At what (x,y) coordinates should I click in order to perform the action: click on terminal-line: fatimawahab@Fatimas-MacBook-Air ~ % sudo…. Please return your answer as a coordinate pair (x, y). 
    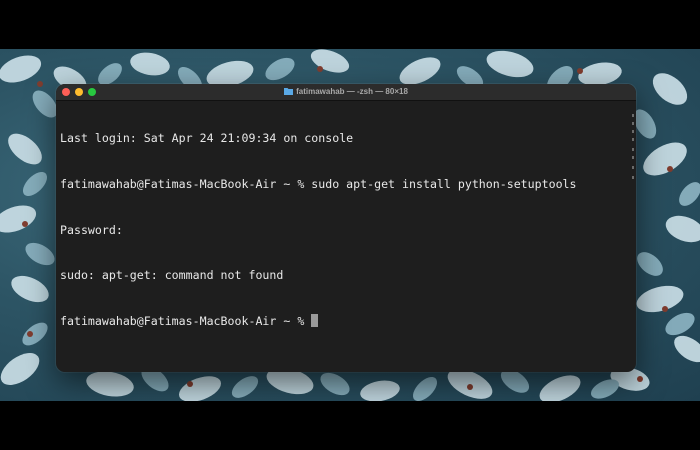
    Looking at the image, I should click on (318, 184).